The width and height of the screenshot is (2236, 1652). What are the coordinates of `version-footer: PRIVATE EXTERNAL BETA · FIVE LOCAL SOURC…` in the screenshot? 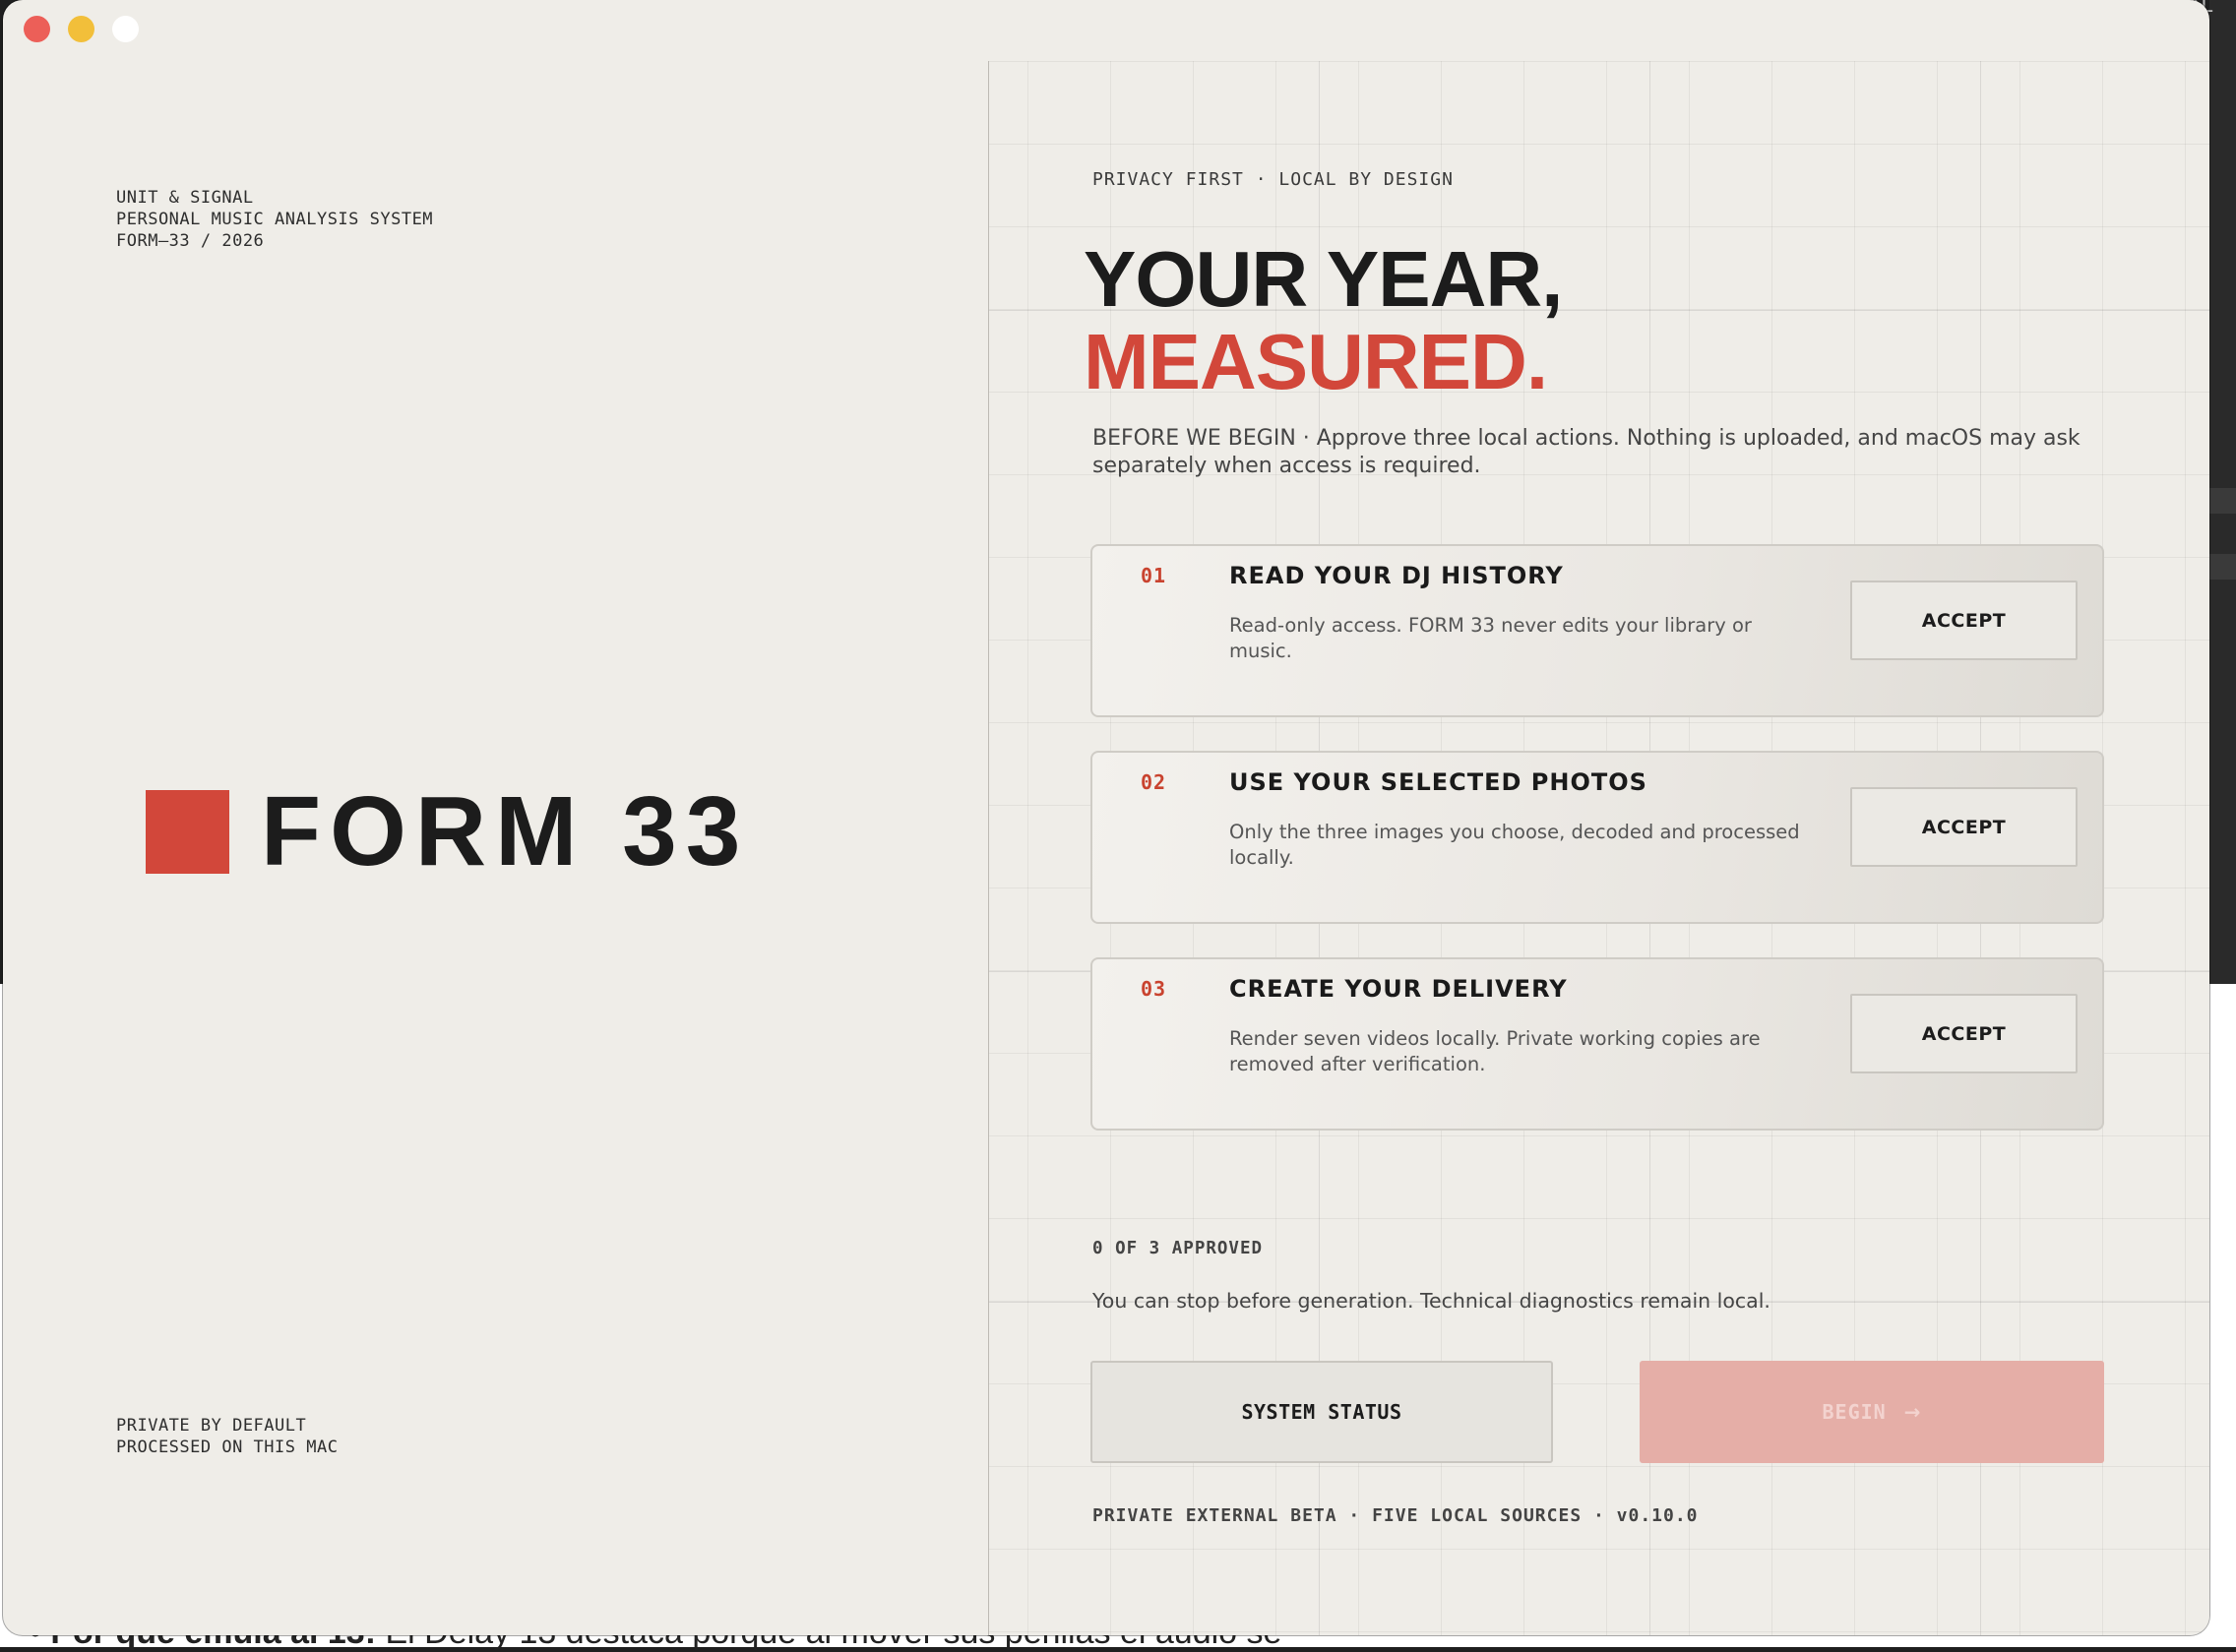 It's located at (1395, 1515).